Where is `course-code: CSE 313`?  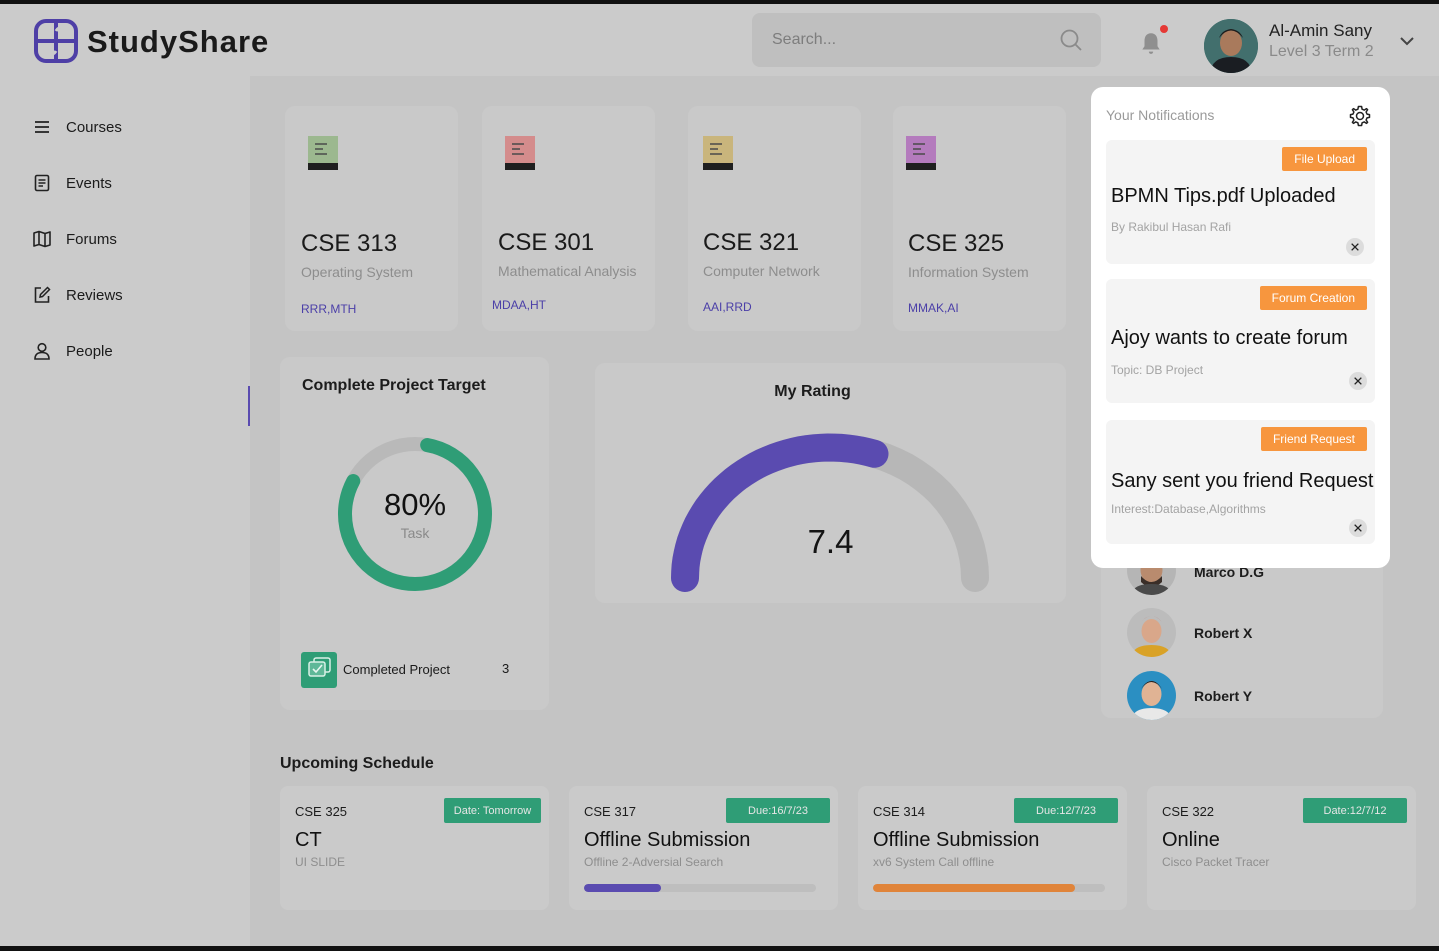 course-code: CSE 313 is located at coordinates (349, 243).